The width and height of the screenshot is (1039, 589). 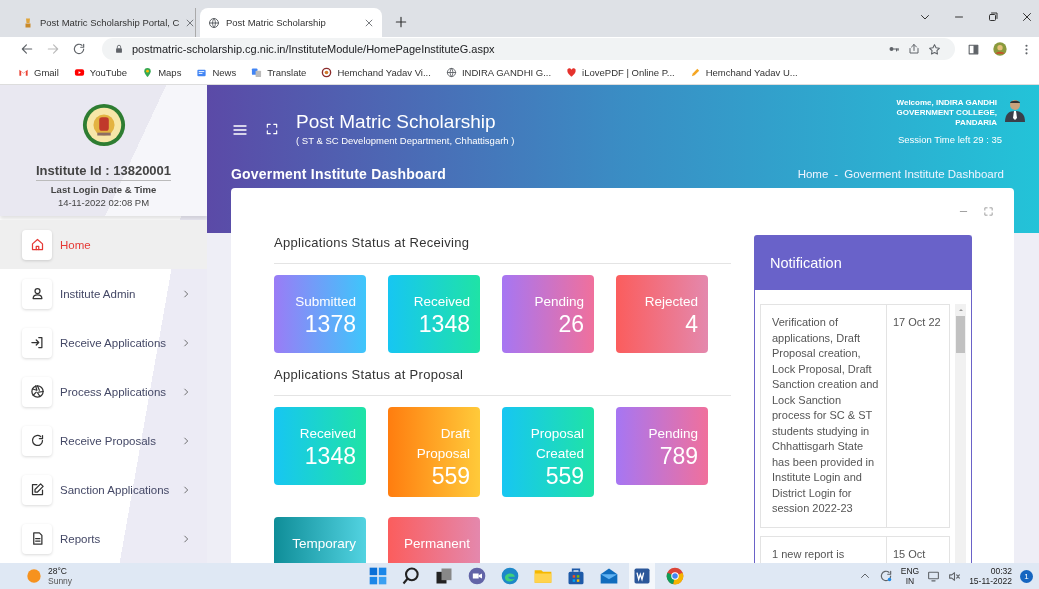 What do you see at coordinates (442, 444) in the screenshot?
I see `stat-label: Draft Proposal` at bounding box center [442, 444].